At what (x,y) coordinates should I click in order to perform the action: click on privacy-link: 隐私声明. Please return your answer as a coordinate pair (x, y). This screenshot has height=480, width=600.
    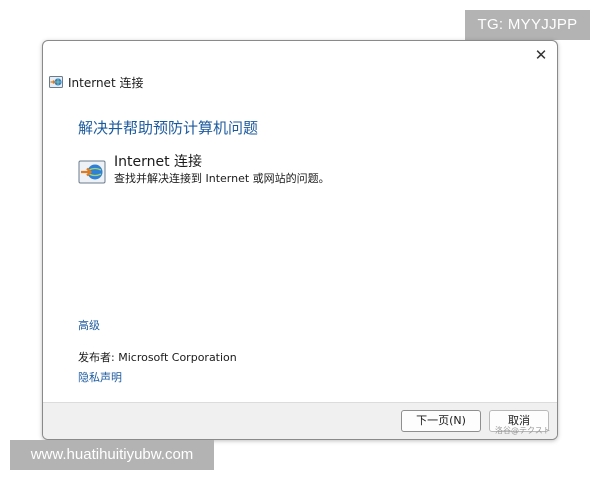
    Looking at the image, I should click on (100, 377).